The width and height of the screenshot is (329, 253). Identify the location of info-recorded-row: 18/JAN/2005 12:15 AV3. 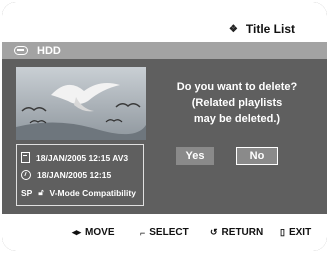
(74, 157).